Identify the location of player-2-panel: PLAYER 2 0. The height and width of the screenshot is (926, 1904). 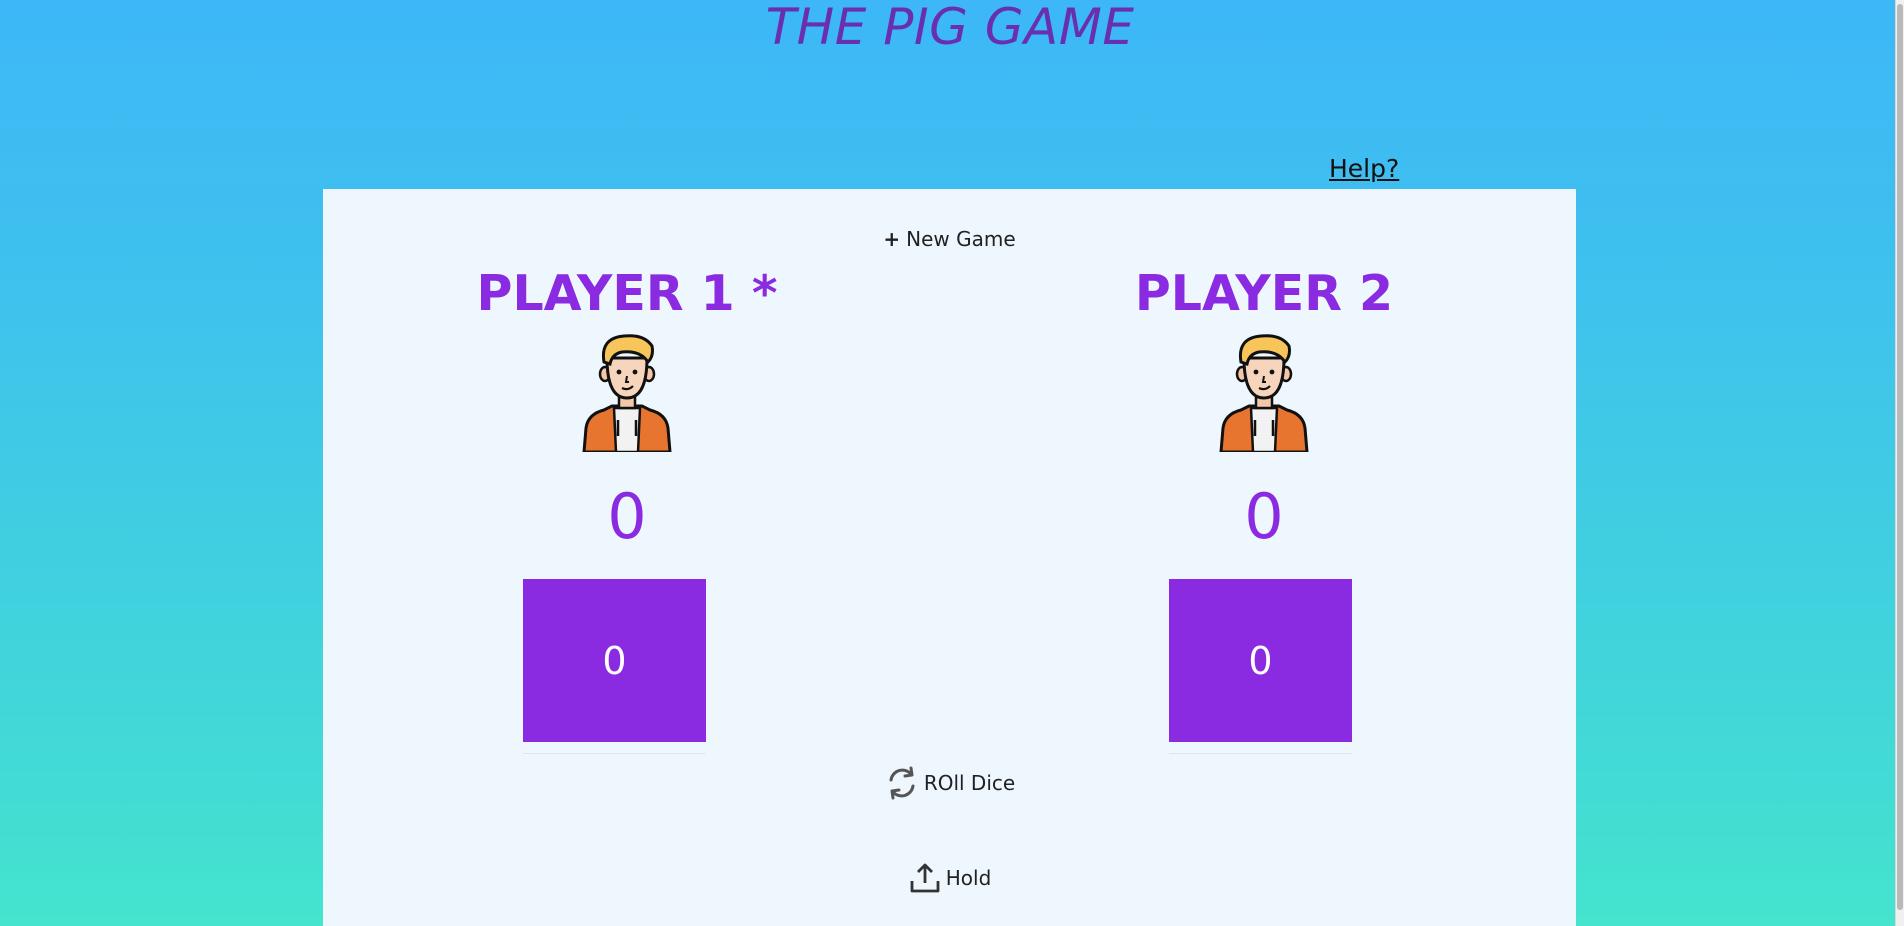
(1264, 408).